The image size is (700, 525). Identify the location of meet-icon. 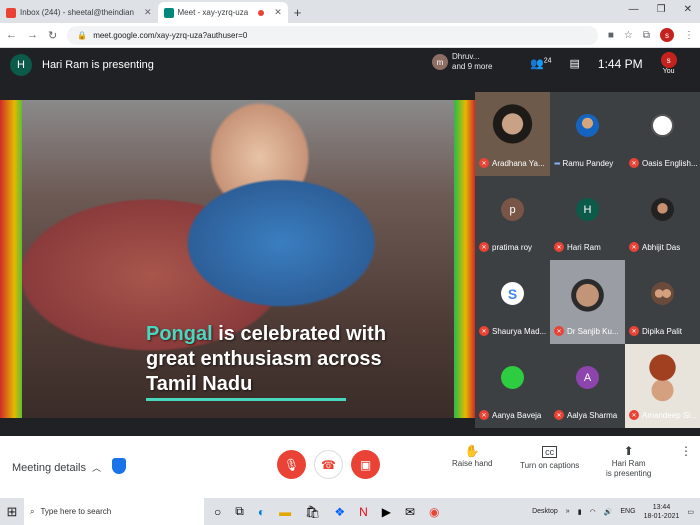
(168, 12).